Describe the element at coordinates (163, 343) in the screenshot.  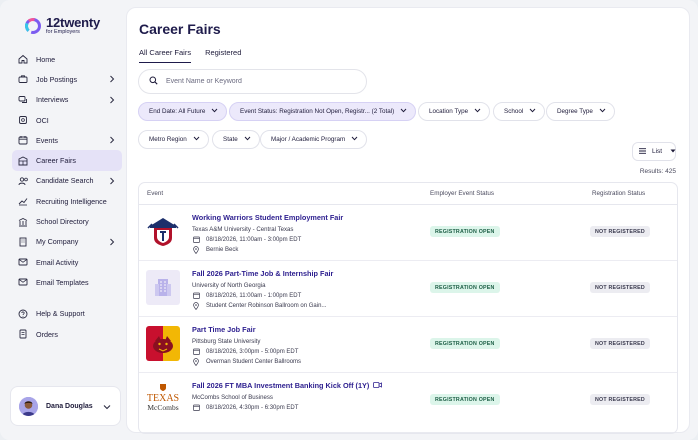
I see `pittsburg-state-logo` at that location.